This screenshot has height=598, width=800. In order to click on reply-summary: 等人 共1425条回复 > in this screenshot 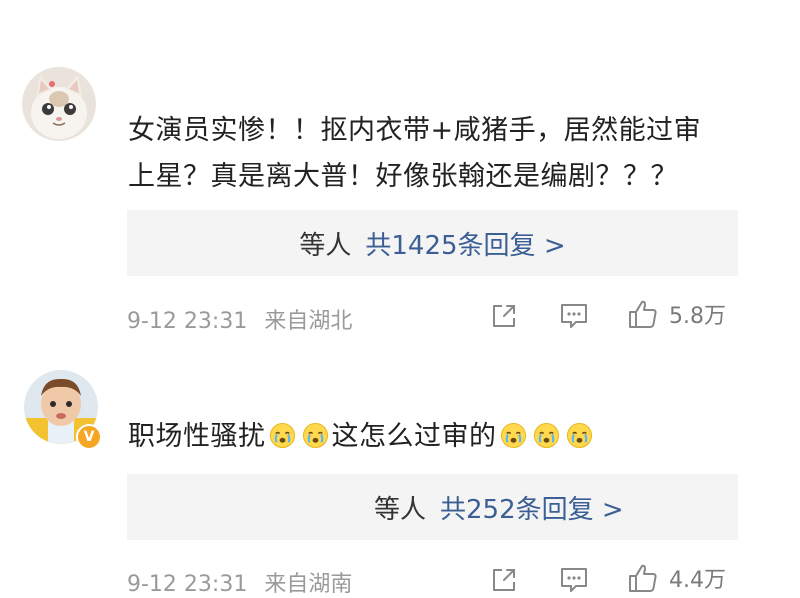, I will do `click(432, 243)`.